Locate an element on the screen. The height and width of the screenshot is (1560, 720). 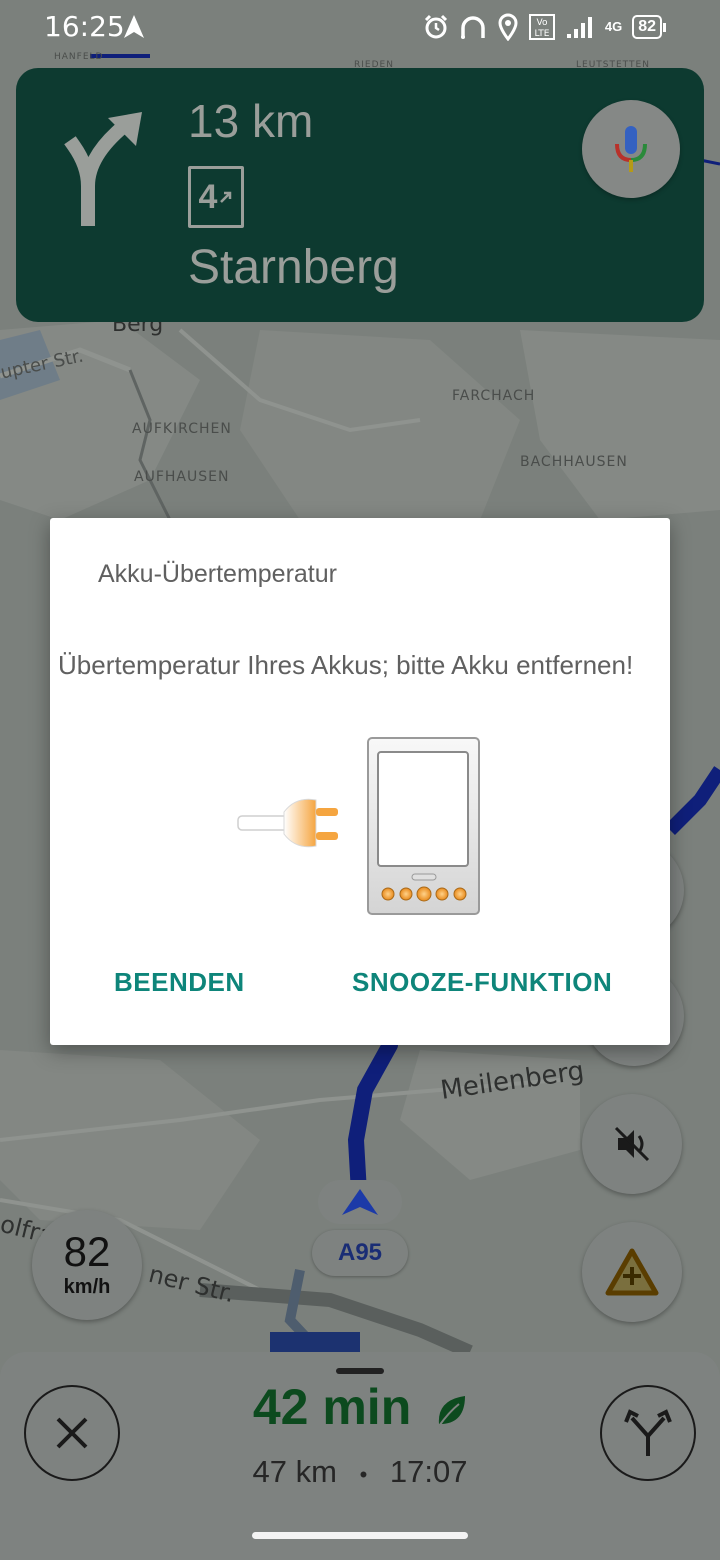
network-type: 4G is located at coordinates (613, 26).